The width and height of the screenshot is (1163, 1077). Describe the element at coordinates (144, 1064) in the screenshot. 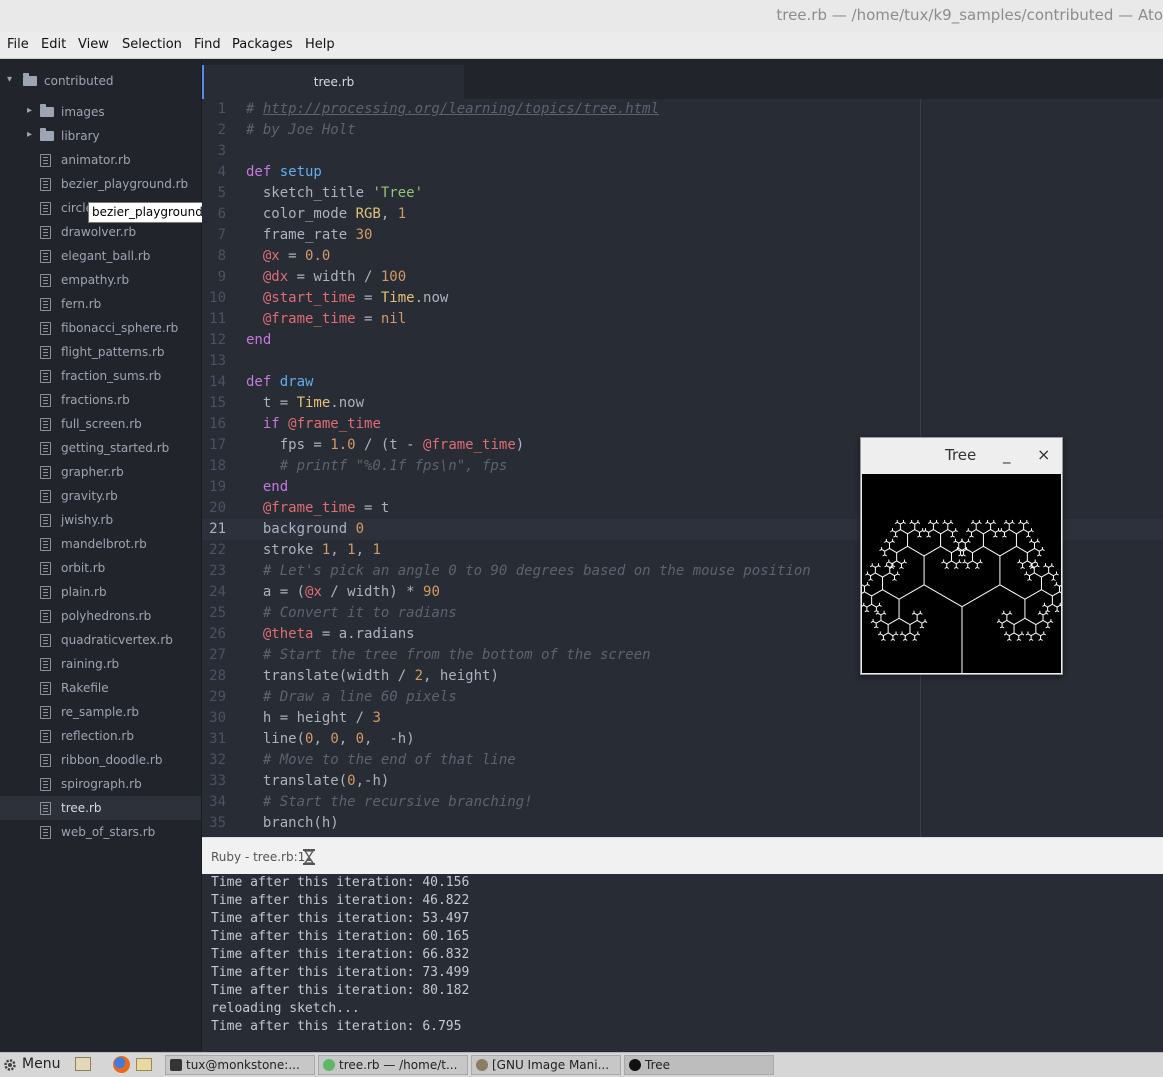

I see `file-manager-icon` at that location.